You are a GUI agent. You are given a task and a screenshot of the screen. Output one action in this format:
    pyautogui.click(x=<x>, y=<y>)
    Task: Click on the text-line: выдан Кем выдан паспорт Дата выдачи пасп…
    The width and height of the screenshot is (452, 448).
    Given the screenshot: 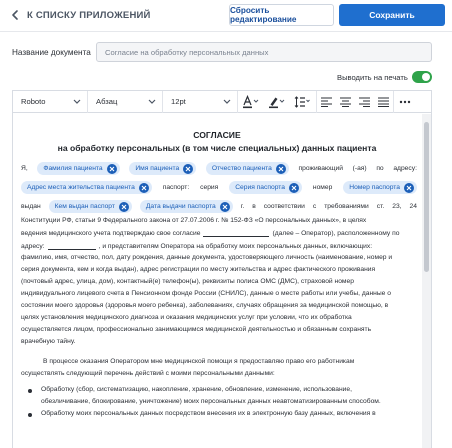 What is the action you would take?
    pyautogui.click(x=219, y=206)
    